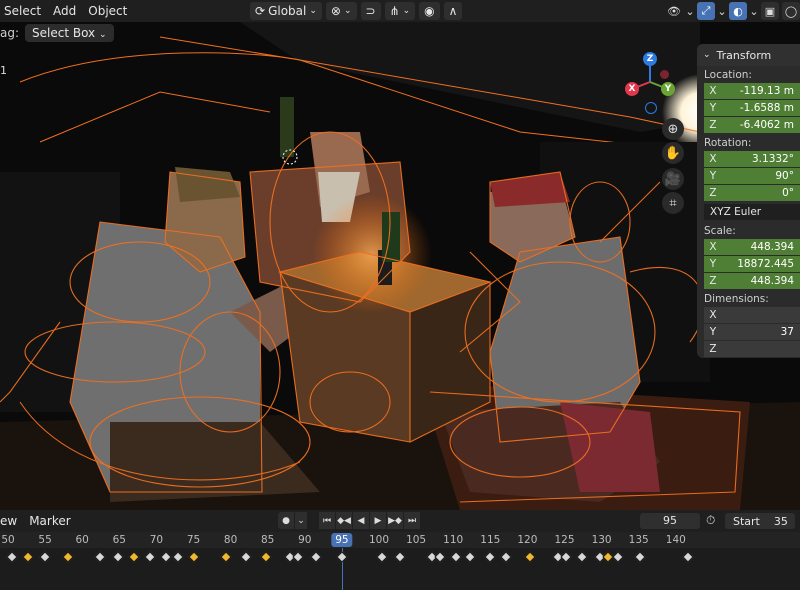 Image resolution: width=800 pixels, height=590 pixels. What do you see at coordinates (286, 520) in the screenshot?
I see `record-icon: ●` at bounding box center [286, 520].